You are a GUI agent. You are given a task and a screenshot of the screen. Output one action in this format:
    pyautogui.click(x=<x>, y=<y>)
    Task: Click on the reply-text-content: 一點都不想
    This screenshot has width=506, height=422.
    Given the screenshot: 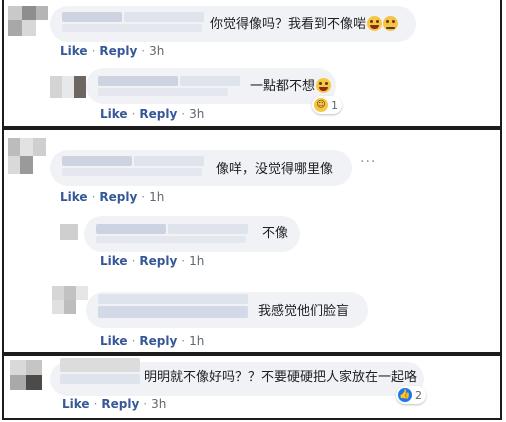 What is the action you would take?
    pyautogui.click(x=283, y=86)
    